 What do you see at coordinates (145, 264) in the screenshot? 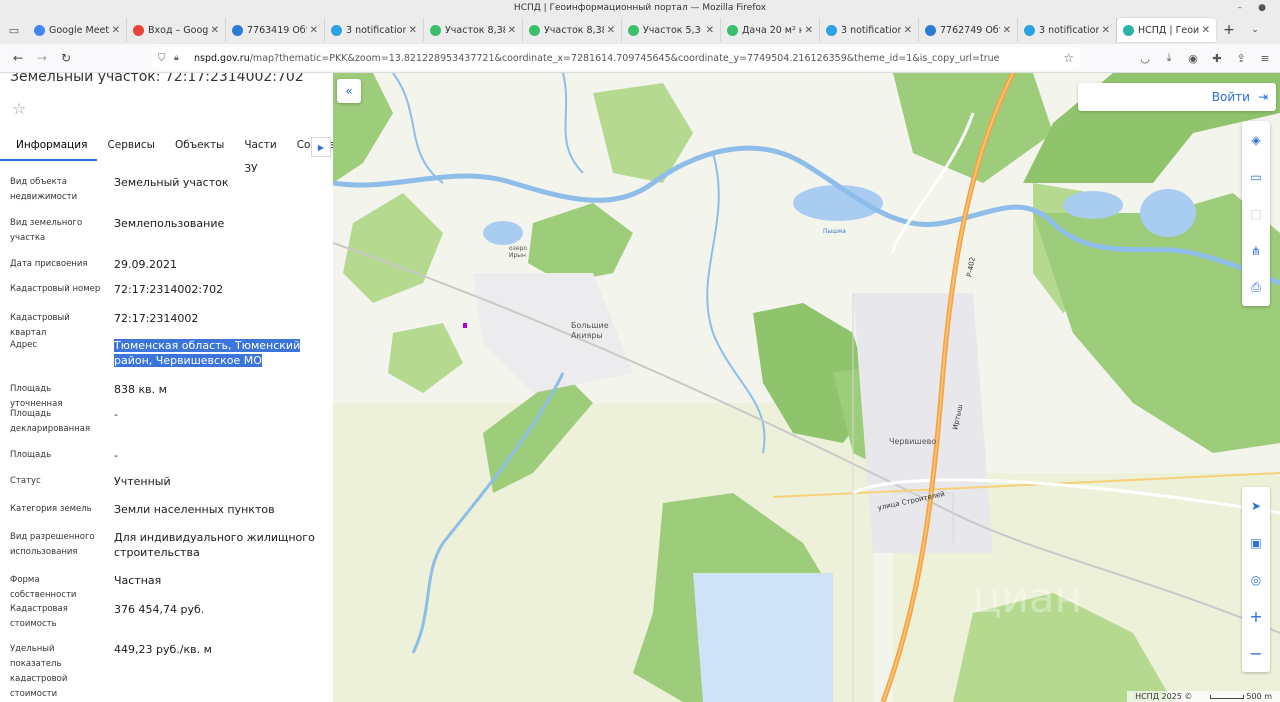
I see `attribute-value: 29.09.2021` at bounding box center [145, 264].